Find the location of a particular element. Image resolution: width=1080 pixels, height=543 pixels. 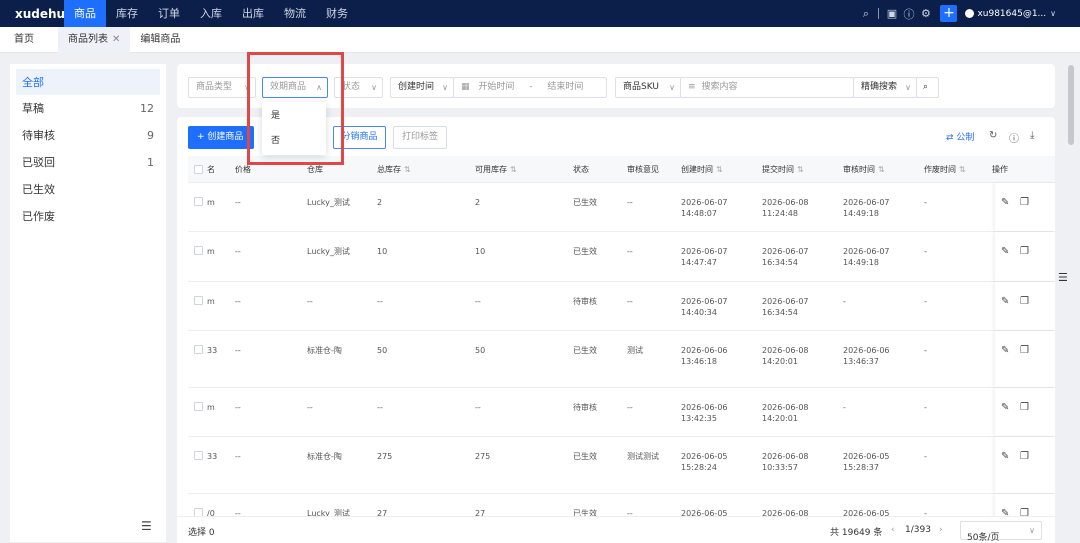

product-type-select: 商品类型 ∨ is located at coordinates (222, 87).